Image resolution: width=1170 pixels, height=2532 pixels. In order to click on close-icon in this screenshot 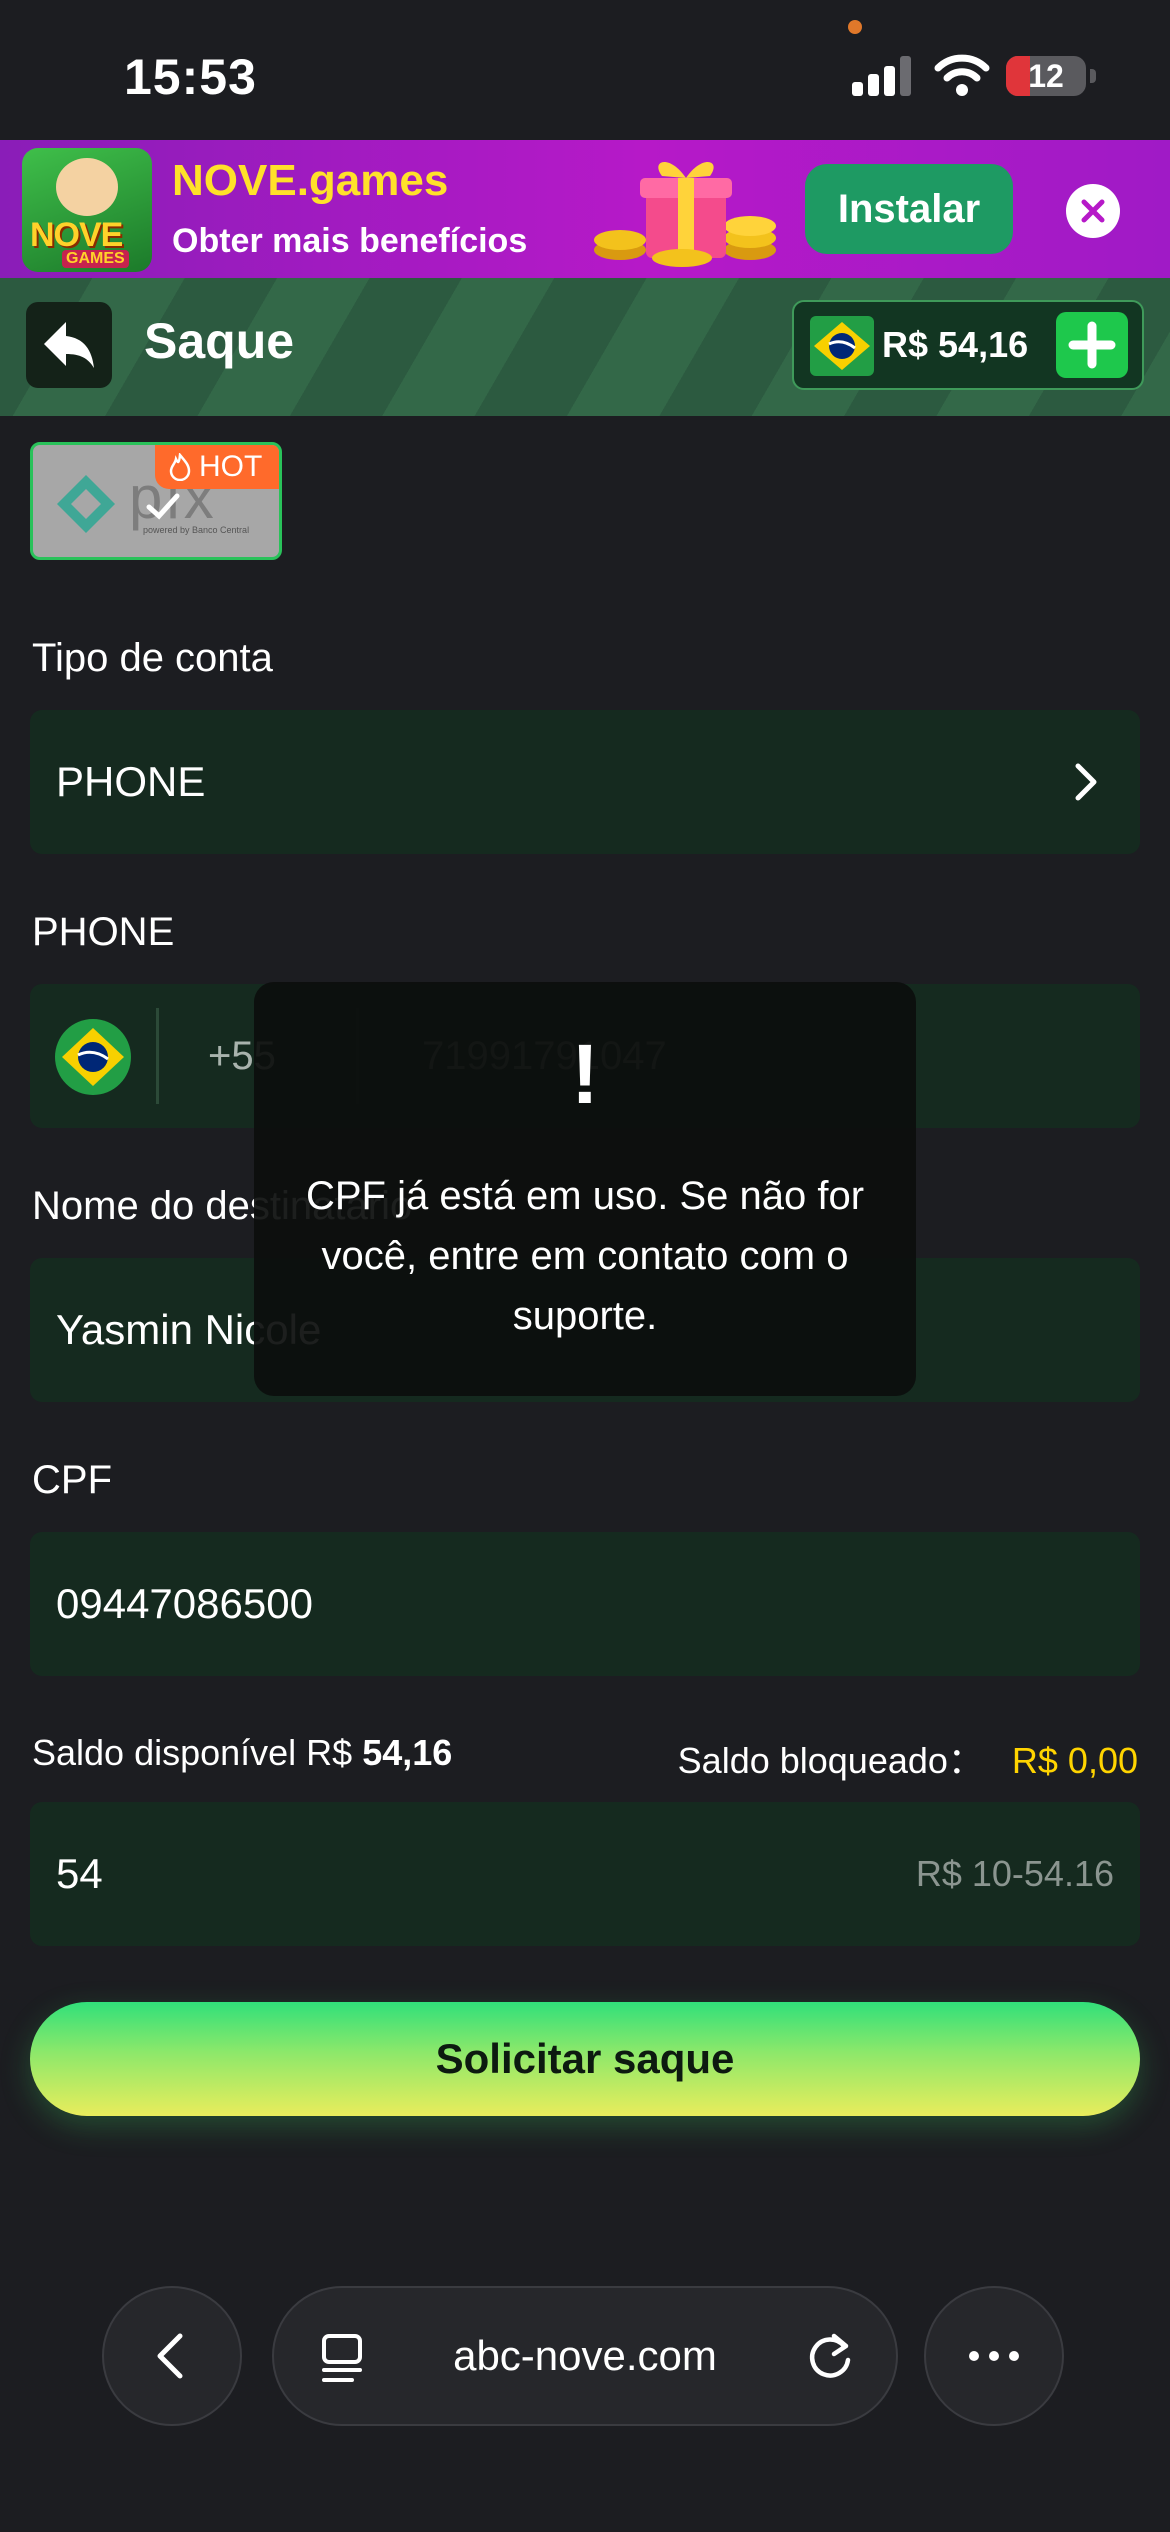, I will do `click(1093, 211)`.